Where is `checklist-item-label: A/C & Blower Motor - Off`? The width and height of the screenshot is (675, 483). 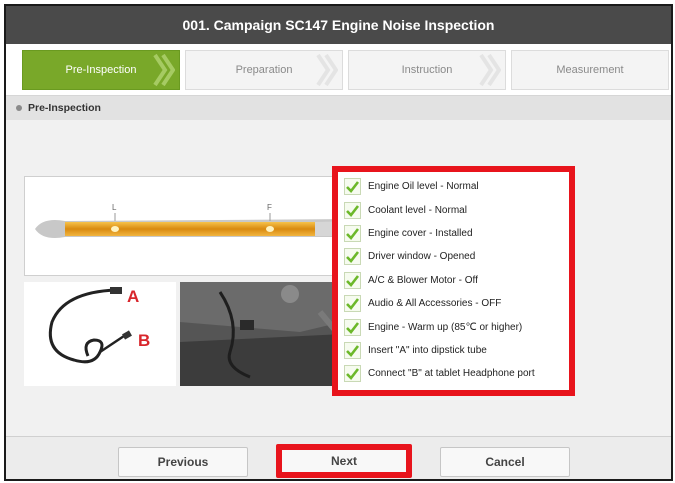
checklist-item-label: A/C & Blower Motor - Off is located at coordinates (423, 280).